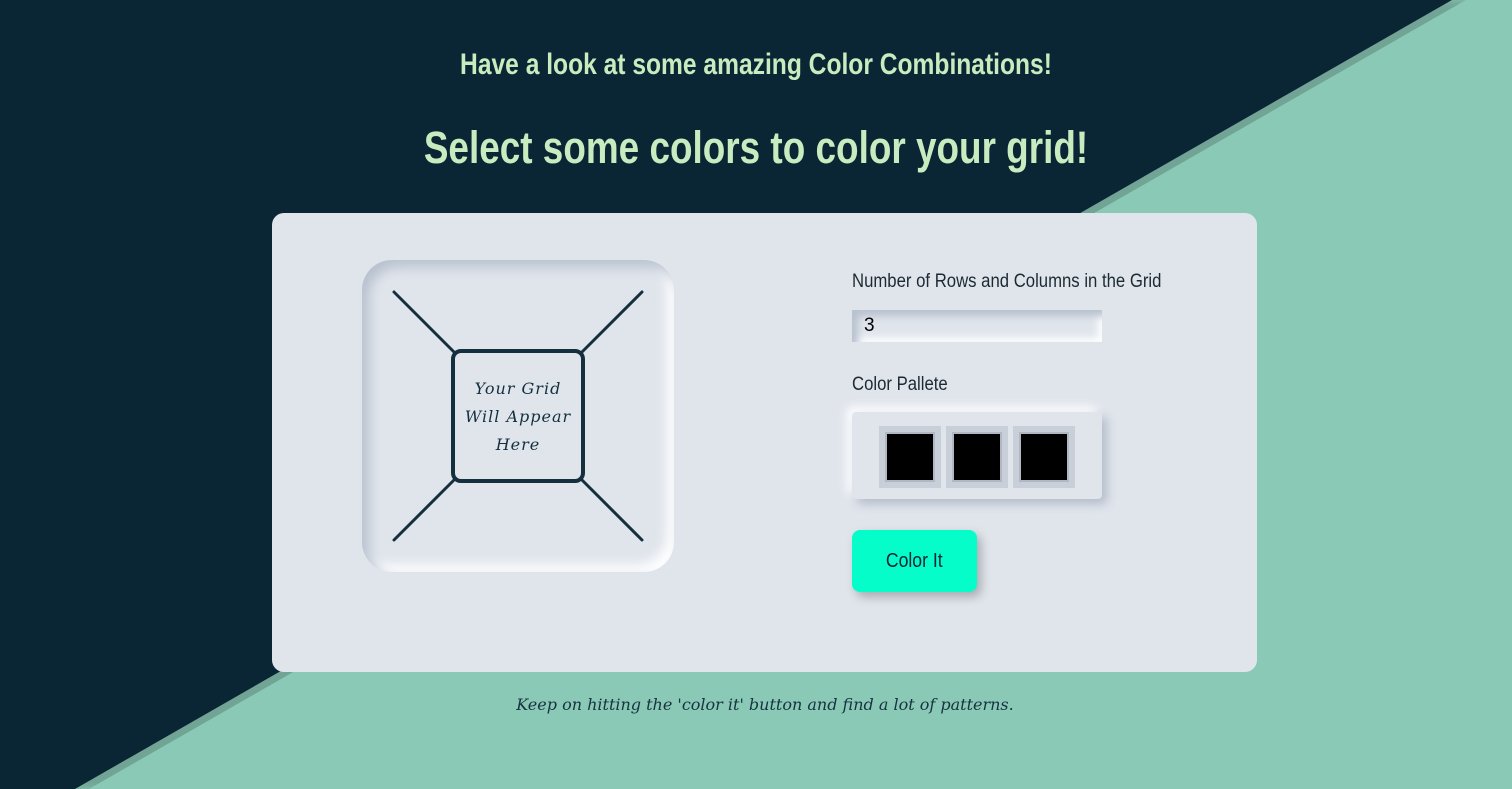  I want to click on grid-placeholder-text: Your Grid Will Appear Here, so click(518, 417).